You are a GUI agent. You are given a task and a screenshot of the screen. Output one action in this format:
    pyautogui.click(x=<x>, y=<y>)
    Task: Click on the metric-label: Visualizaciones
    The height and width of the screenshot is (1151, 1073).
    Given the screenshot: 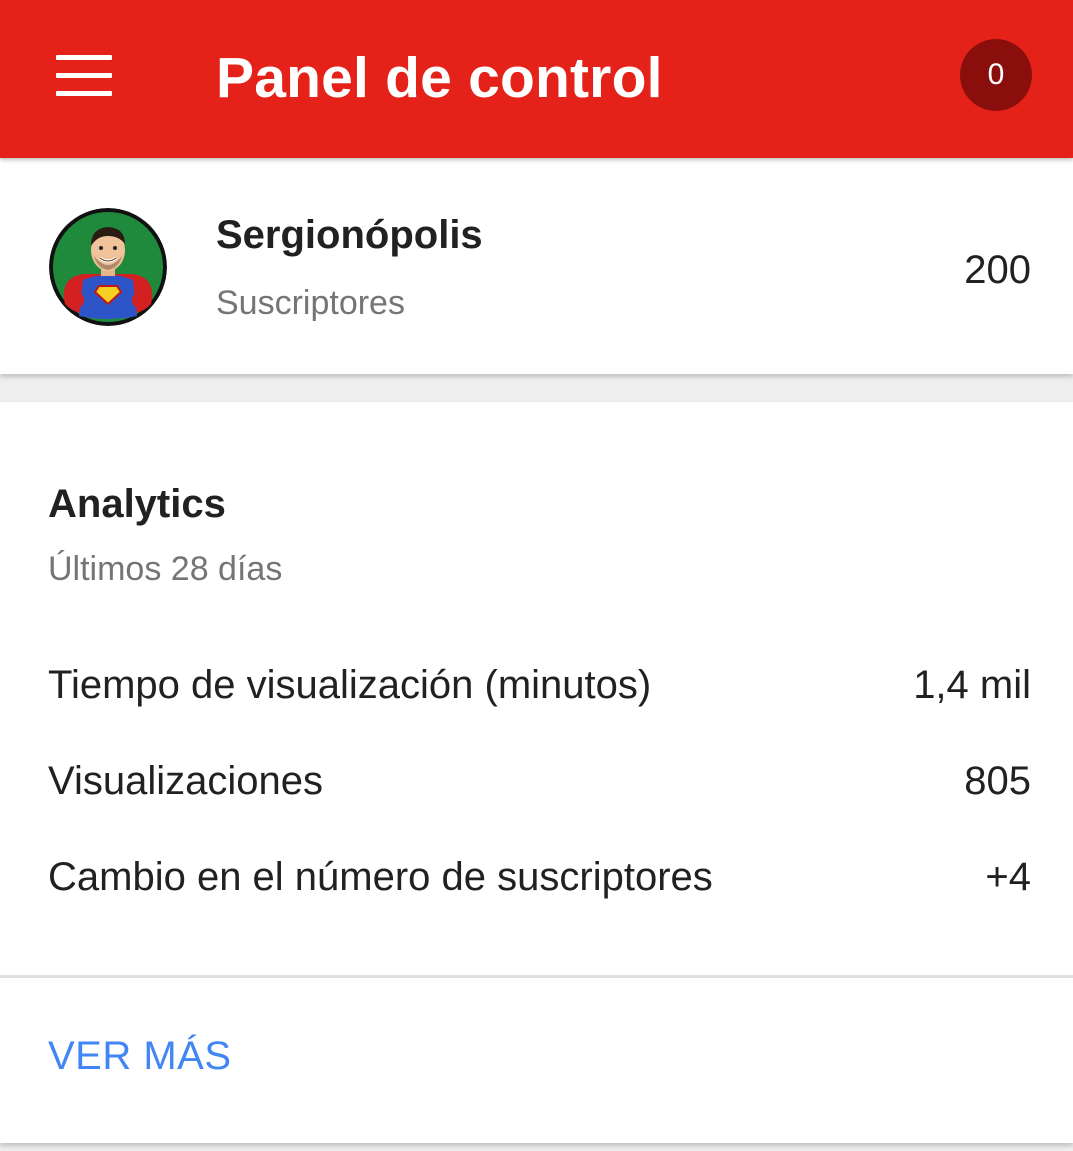 What is the action you would take?
    pyautogui.click(x=185, y=780)
    